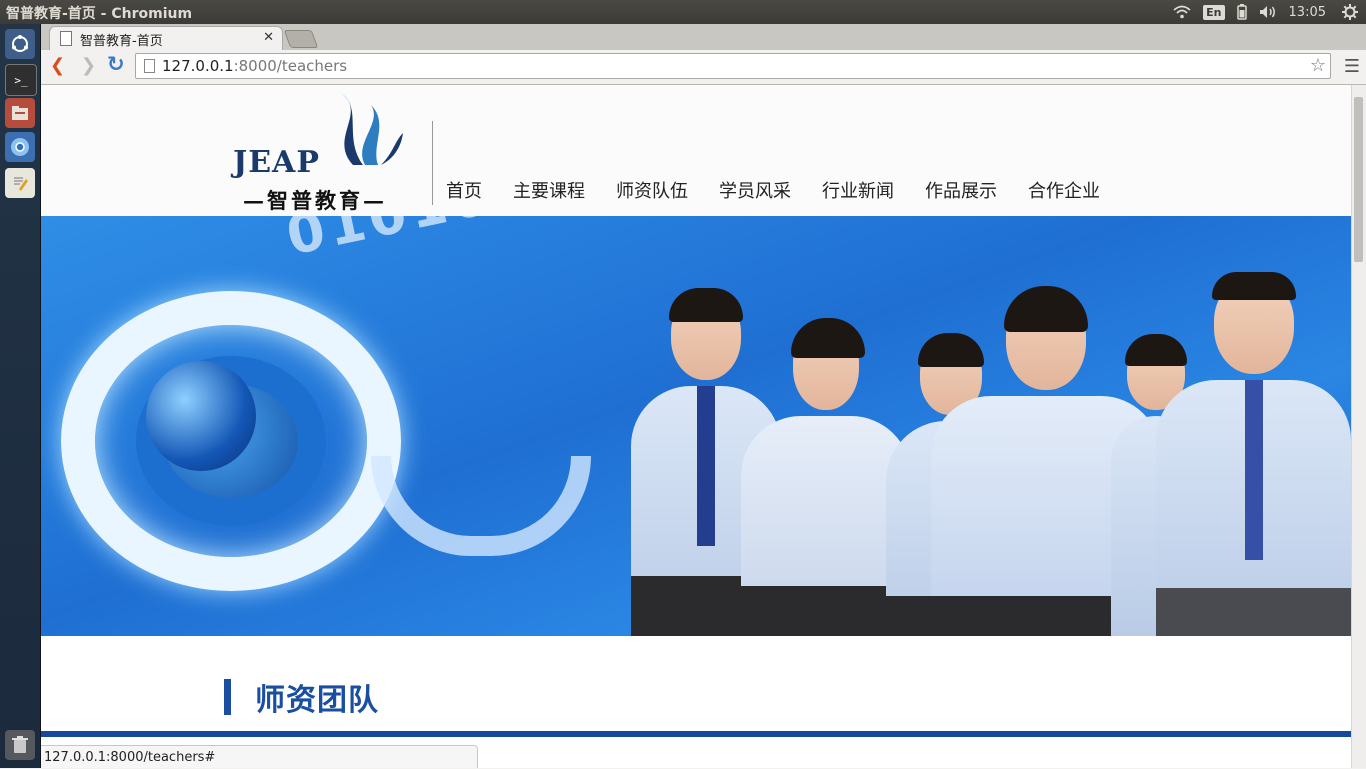 This screenshot has width=1366, height=769. I want to click on logo-text: JEAP, so click(276, 162).